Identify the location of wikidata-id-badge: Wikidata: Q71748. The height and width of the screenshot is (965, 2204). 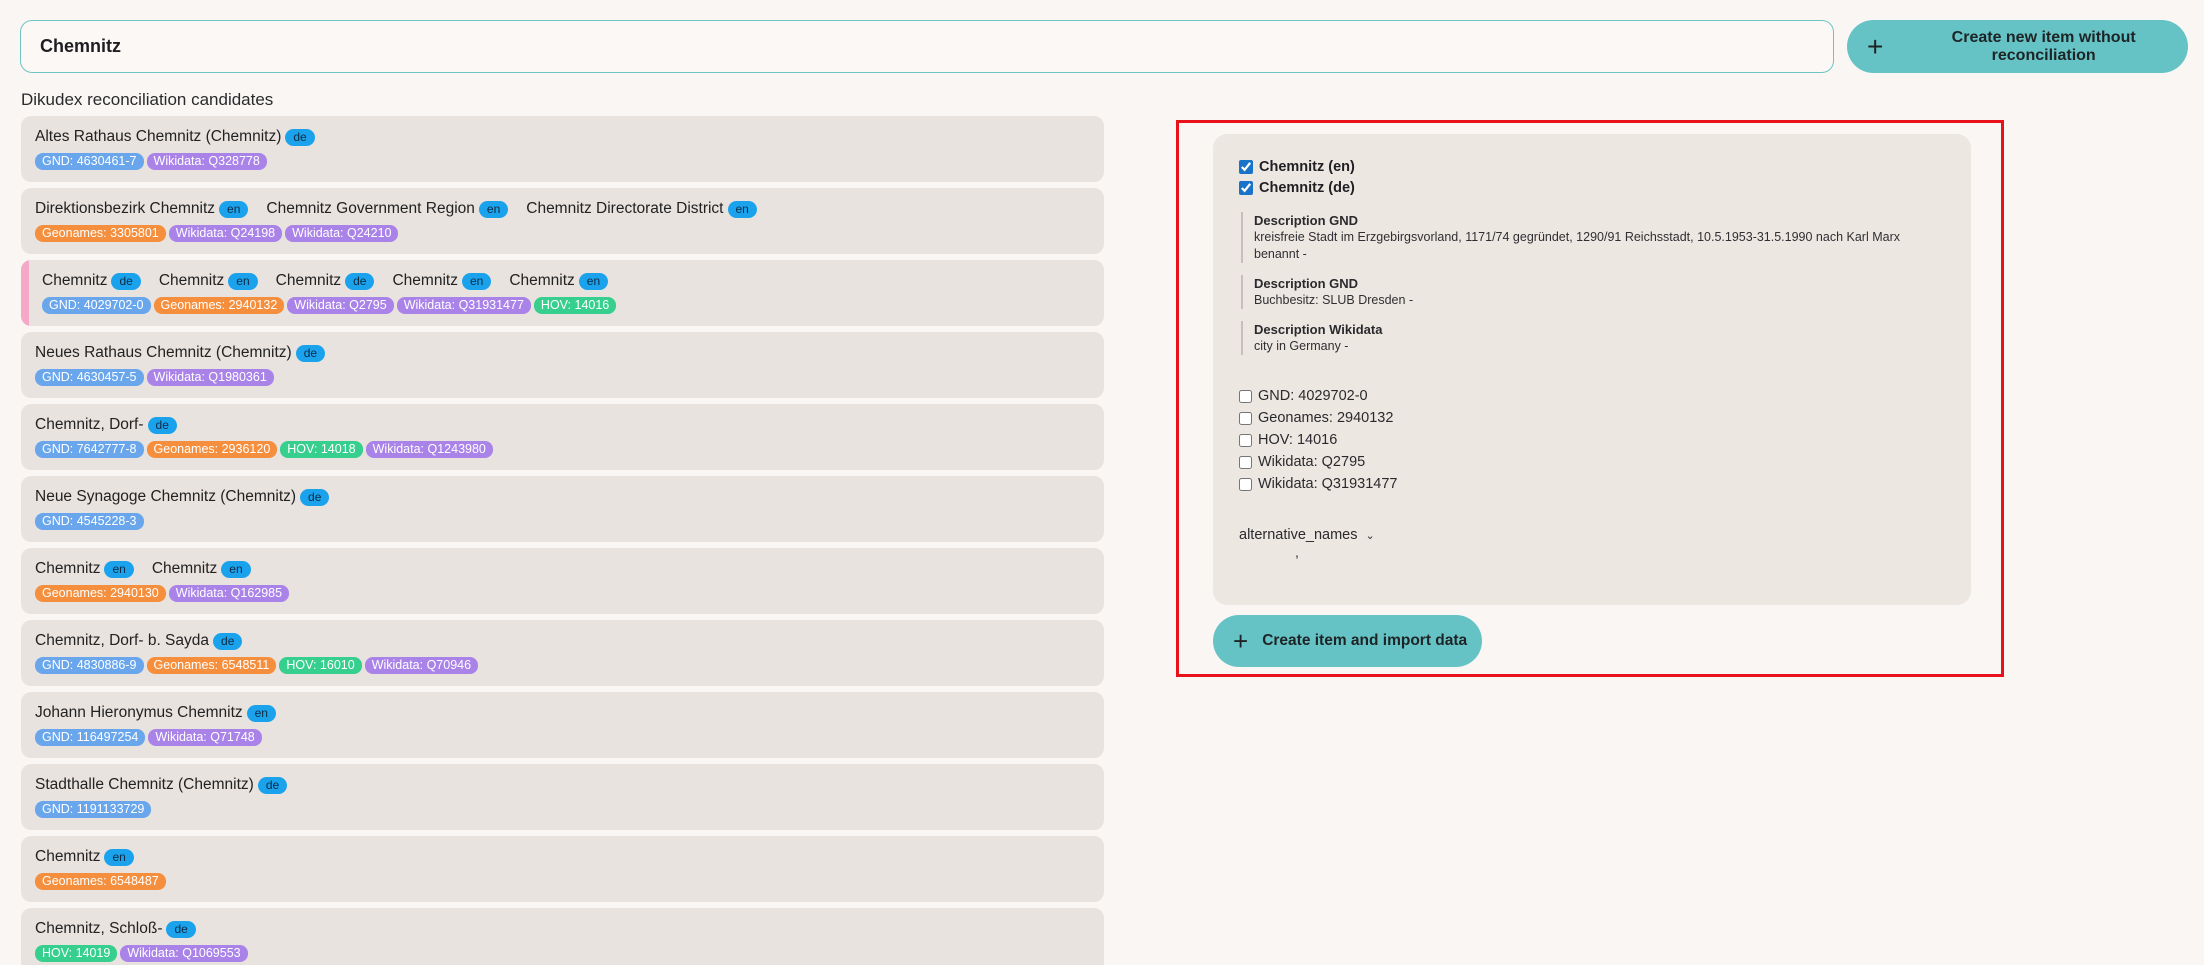
(205, 737).